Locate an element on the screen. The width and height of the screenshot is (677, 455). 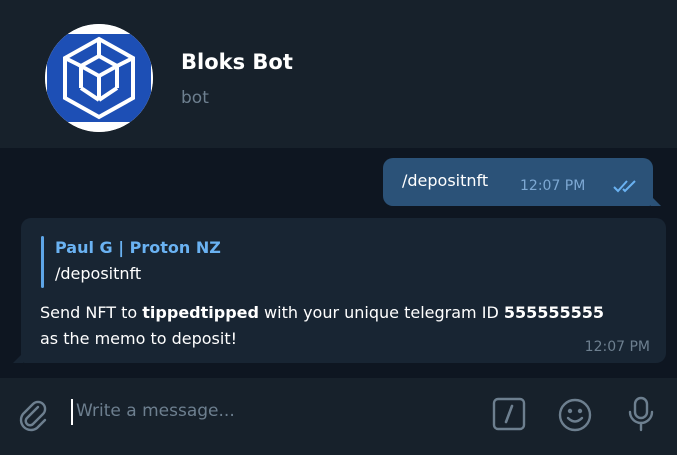
reply-quote-bar is located at coordinates (42, 262).